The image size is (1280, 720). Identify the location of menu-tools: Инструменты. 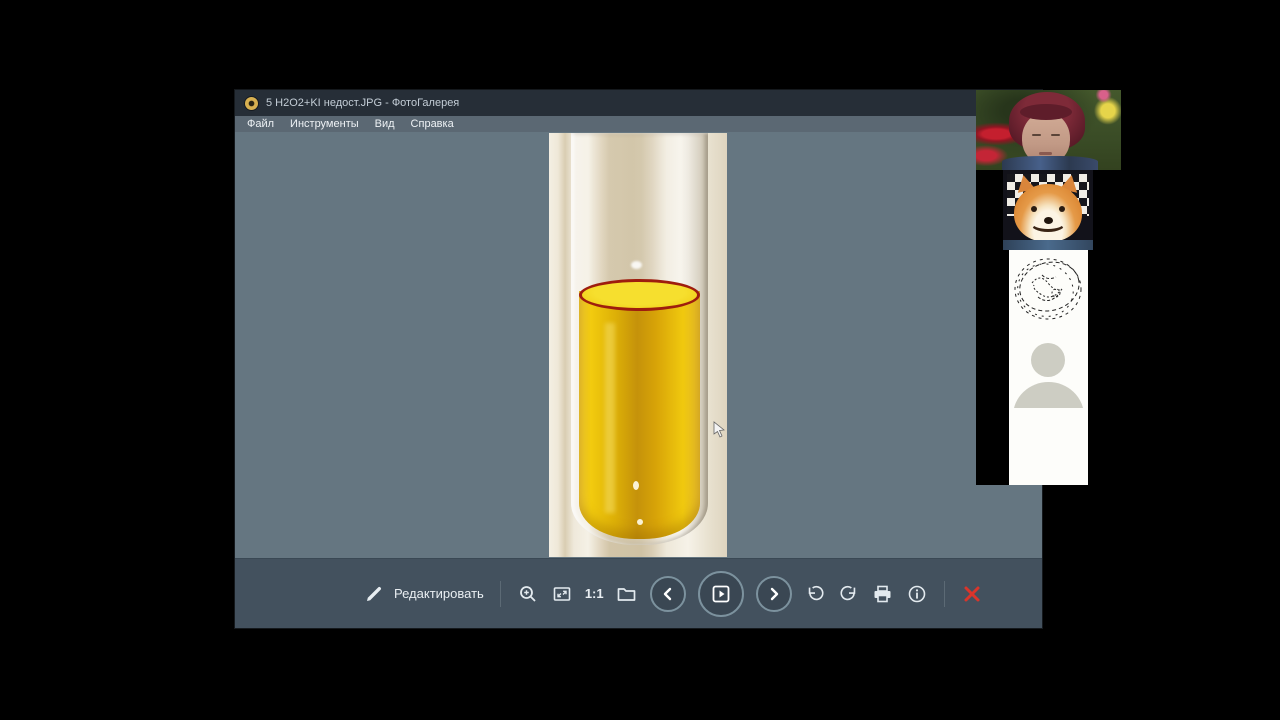
(324, 124).